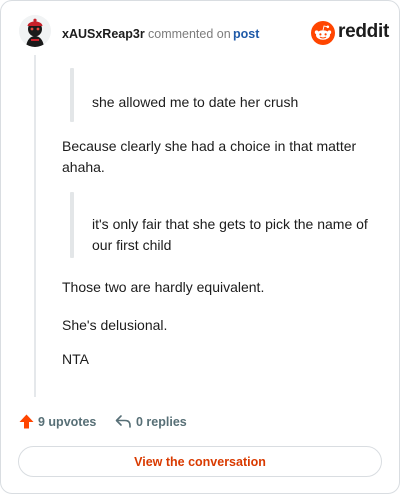 The height and width of the screenshot is (494, 400). I want to click on thread-line, so click(35, 226).